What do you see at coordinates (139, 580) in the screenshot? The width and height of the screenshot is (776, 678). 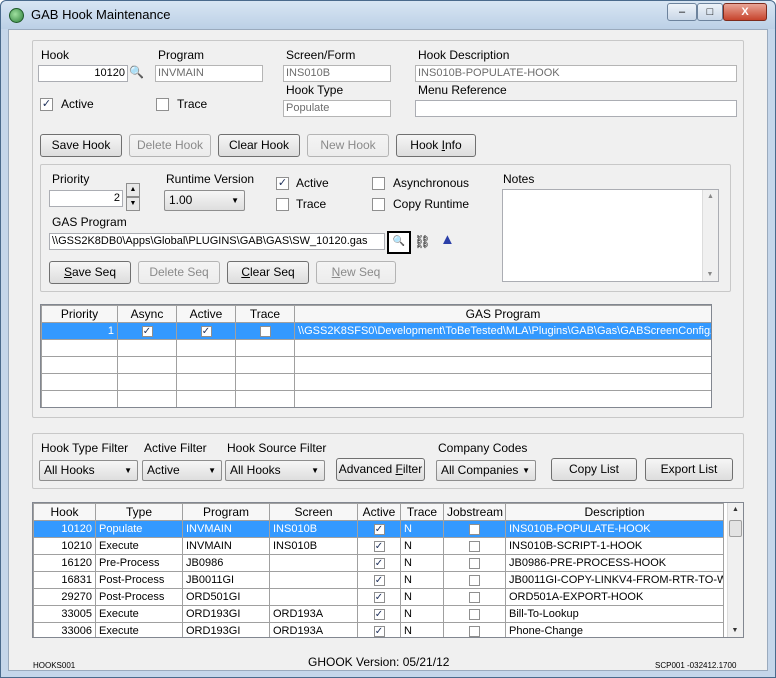 I see `cell-type: Post-Process` at bounding box center [139, 580].